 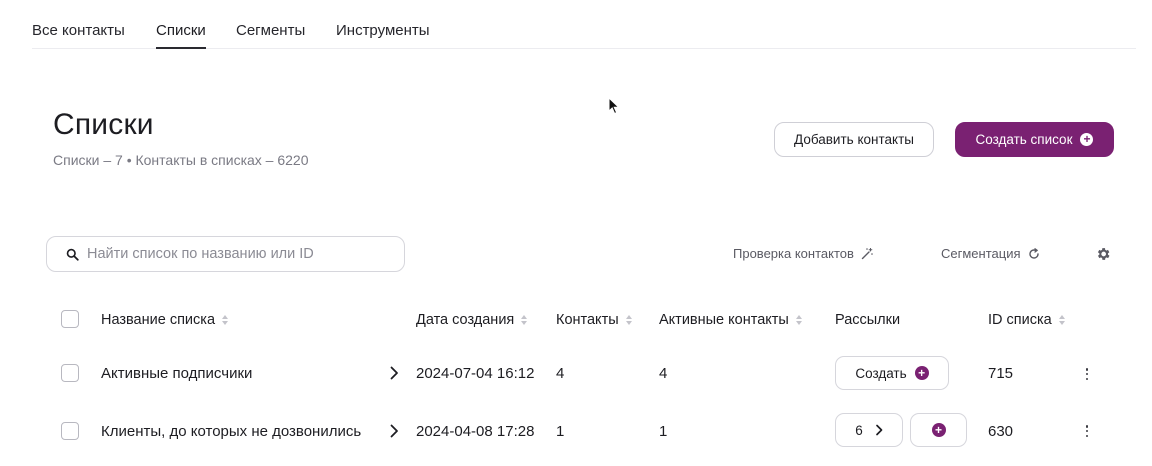 I want to click on select-all-checkbox, so click(x=70, y=319).